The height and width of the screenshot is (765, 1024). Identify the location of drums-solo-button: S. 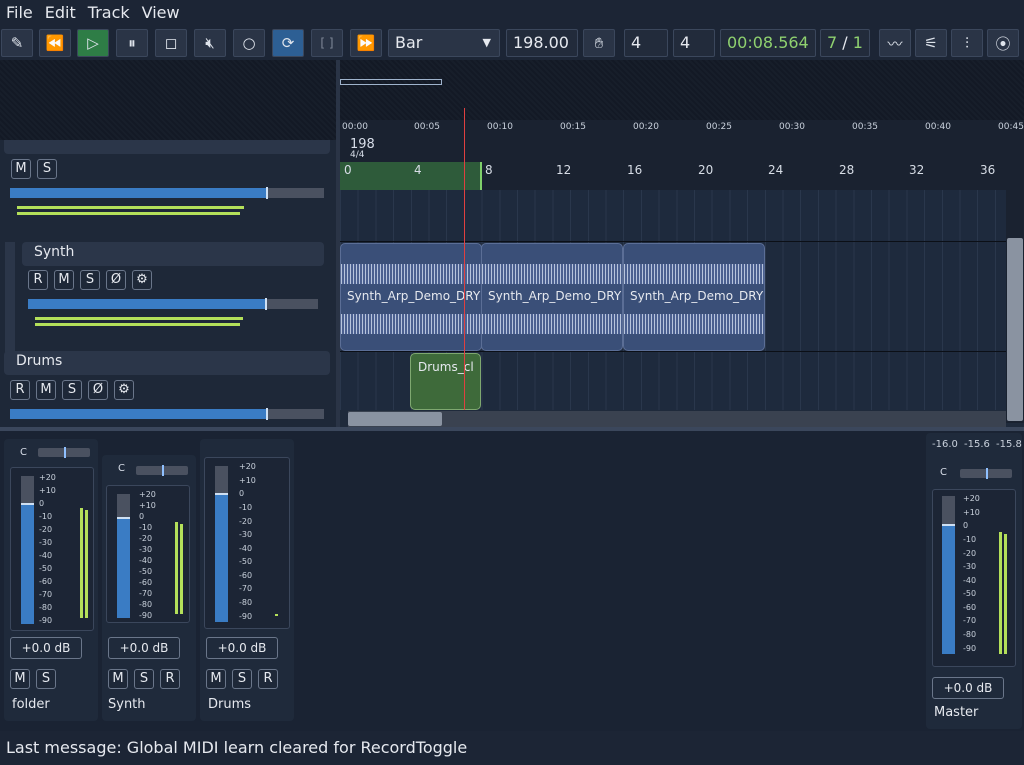
(72, 390).